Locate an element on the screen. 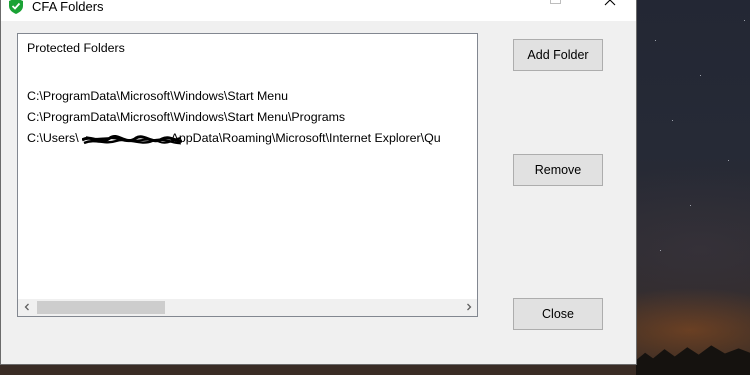 Image resolution: width=750 pixels, height=375 pixels. chevron-right-icon is located at coordinates (468, 306).